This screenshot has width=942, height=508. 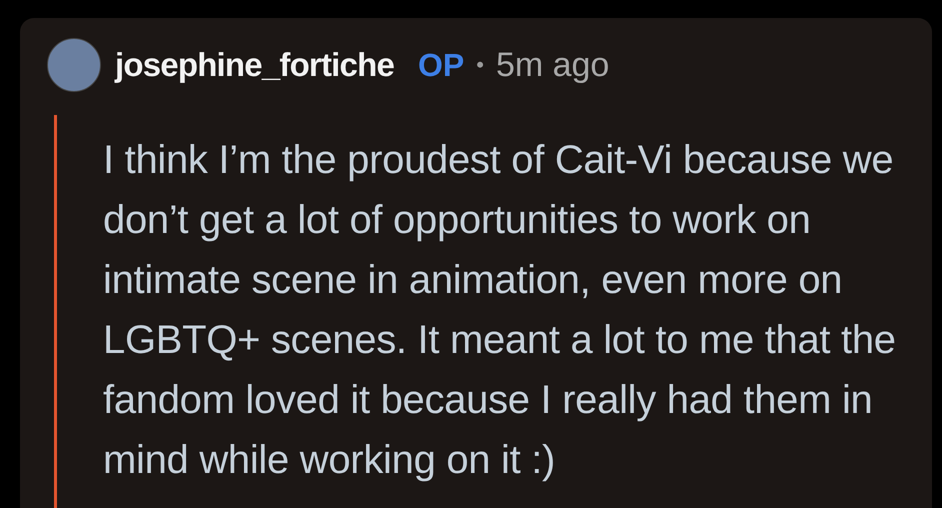 What do you see at coordinates (553, 65) in the screenshot?
I see `timestamp: 5m ago` at bounding box center [553, 65].